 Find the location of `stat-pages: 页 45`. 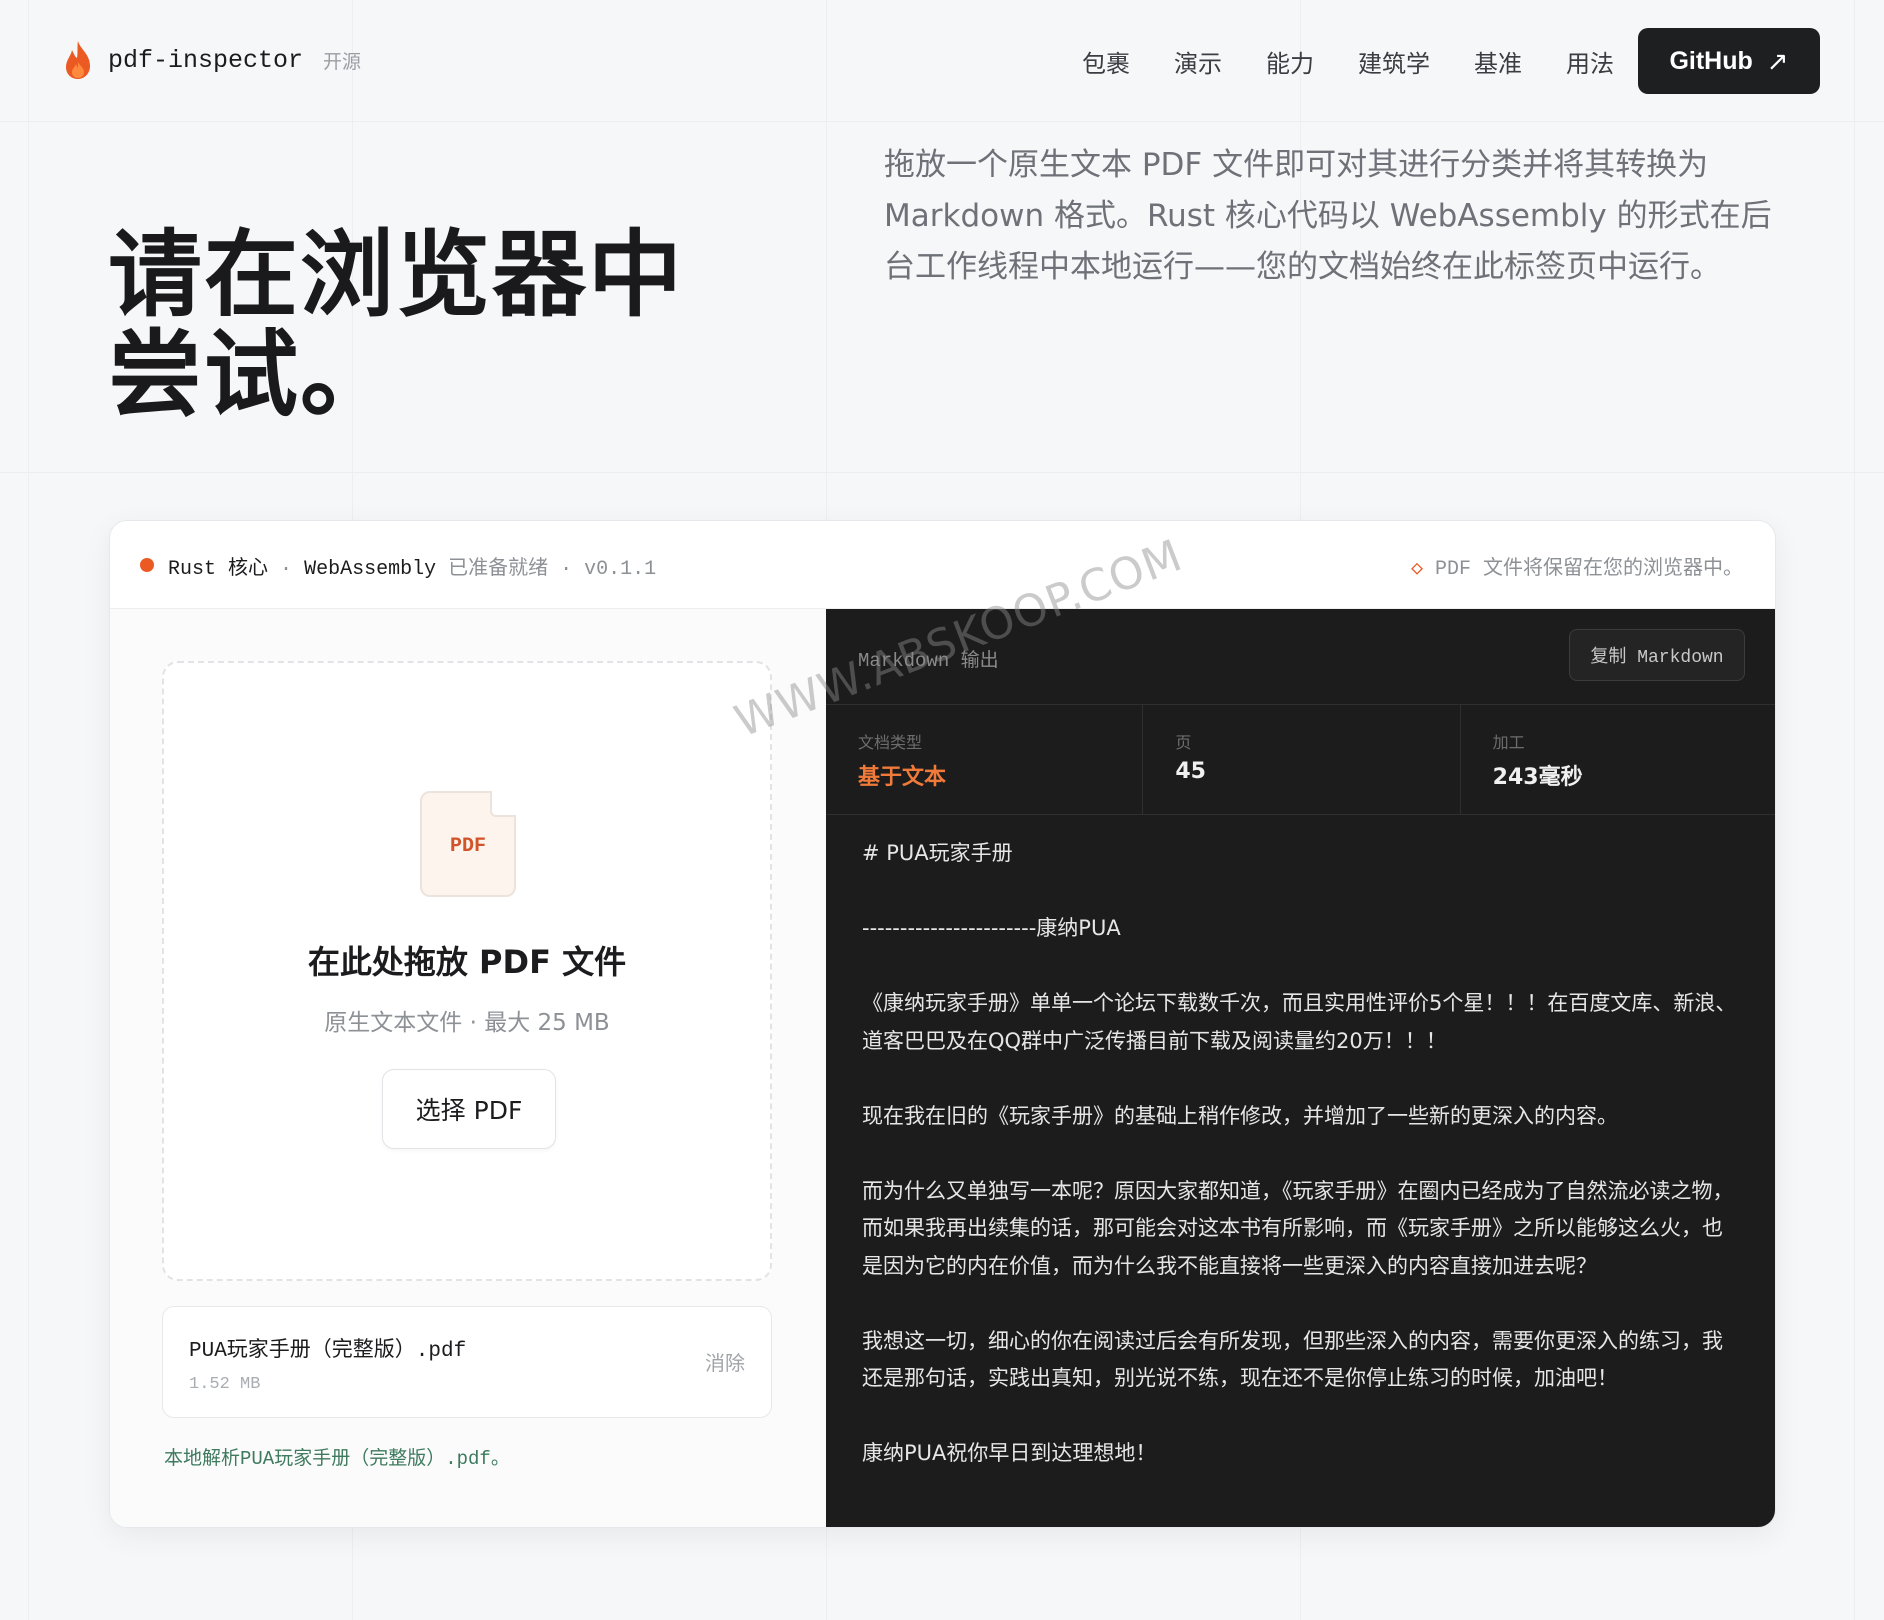

stat-pages: 页 45 is located at coordinates (1302, 759).